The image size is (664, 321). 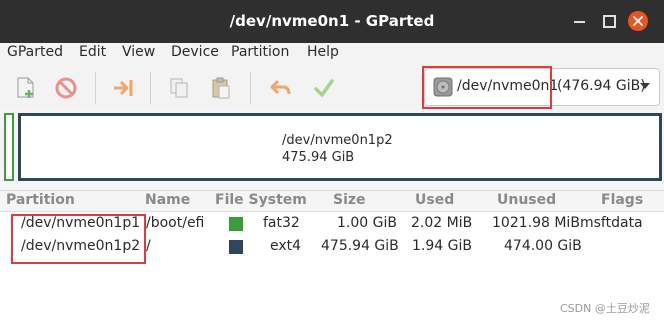 I want to click on menu-bar: GParted Edit View Device Partition Help, so click(x=332, y=53).